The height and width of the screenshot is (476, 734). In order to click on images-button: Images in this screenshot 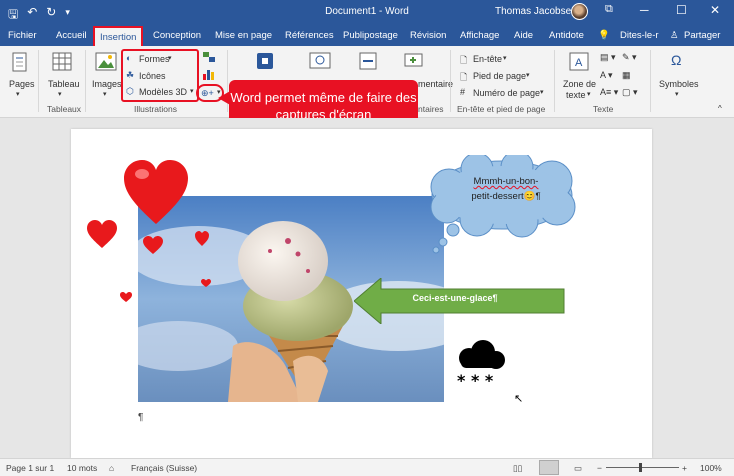, I will do `click(107, 84)`.